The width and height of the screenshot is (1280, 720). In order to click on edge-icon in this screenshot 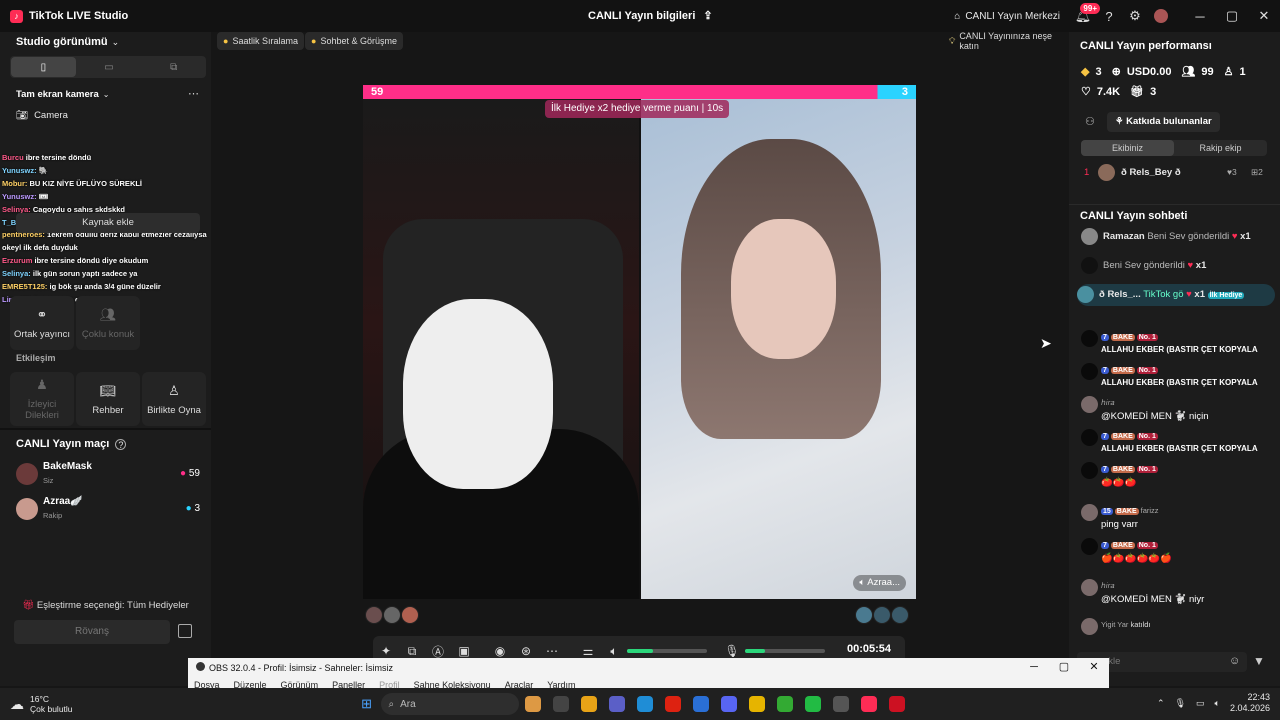, I will do `click(644, 704)`.